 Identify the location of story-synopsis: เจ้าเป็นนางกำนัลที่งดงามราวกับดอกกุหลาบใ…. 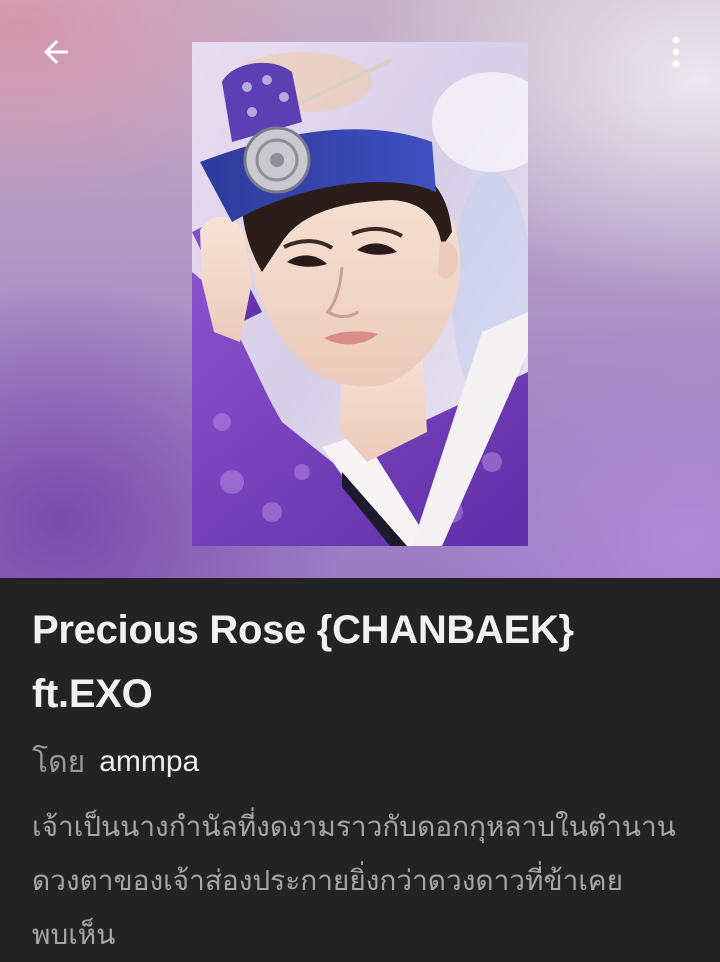
(354, 880).